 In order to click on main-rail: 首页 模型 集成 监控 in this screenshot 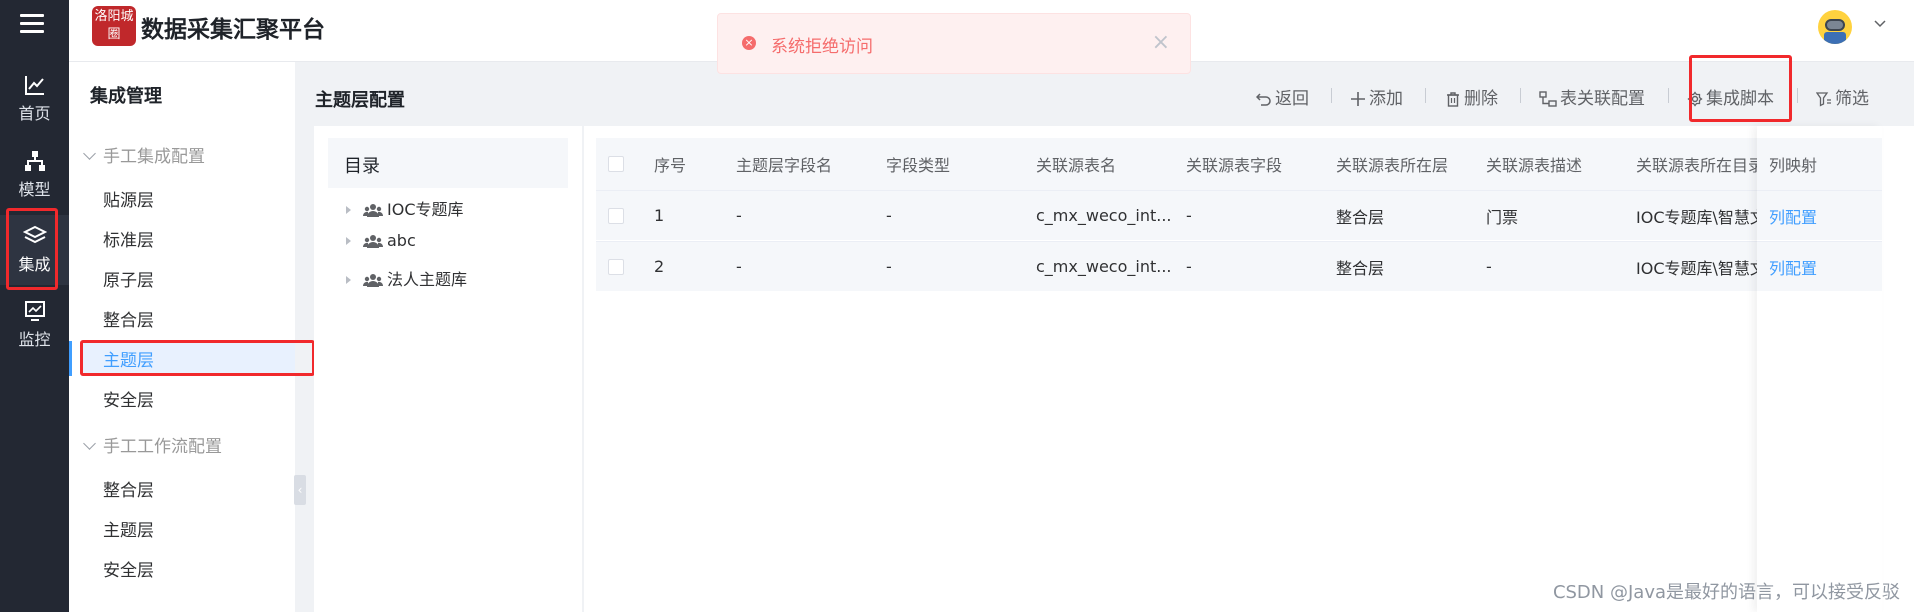, I will do `click(34, 306)`.